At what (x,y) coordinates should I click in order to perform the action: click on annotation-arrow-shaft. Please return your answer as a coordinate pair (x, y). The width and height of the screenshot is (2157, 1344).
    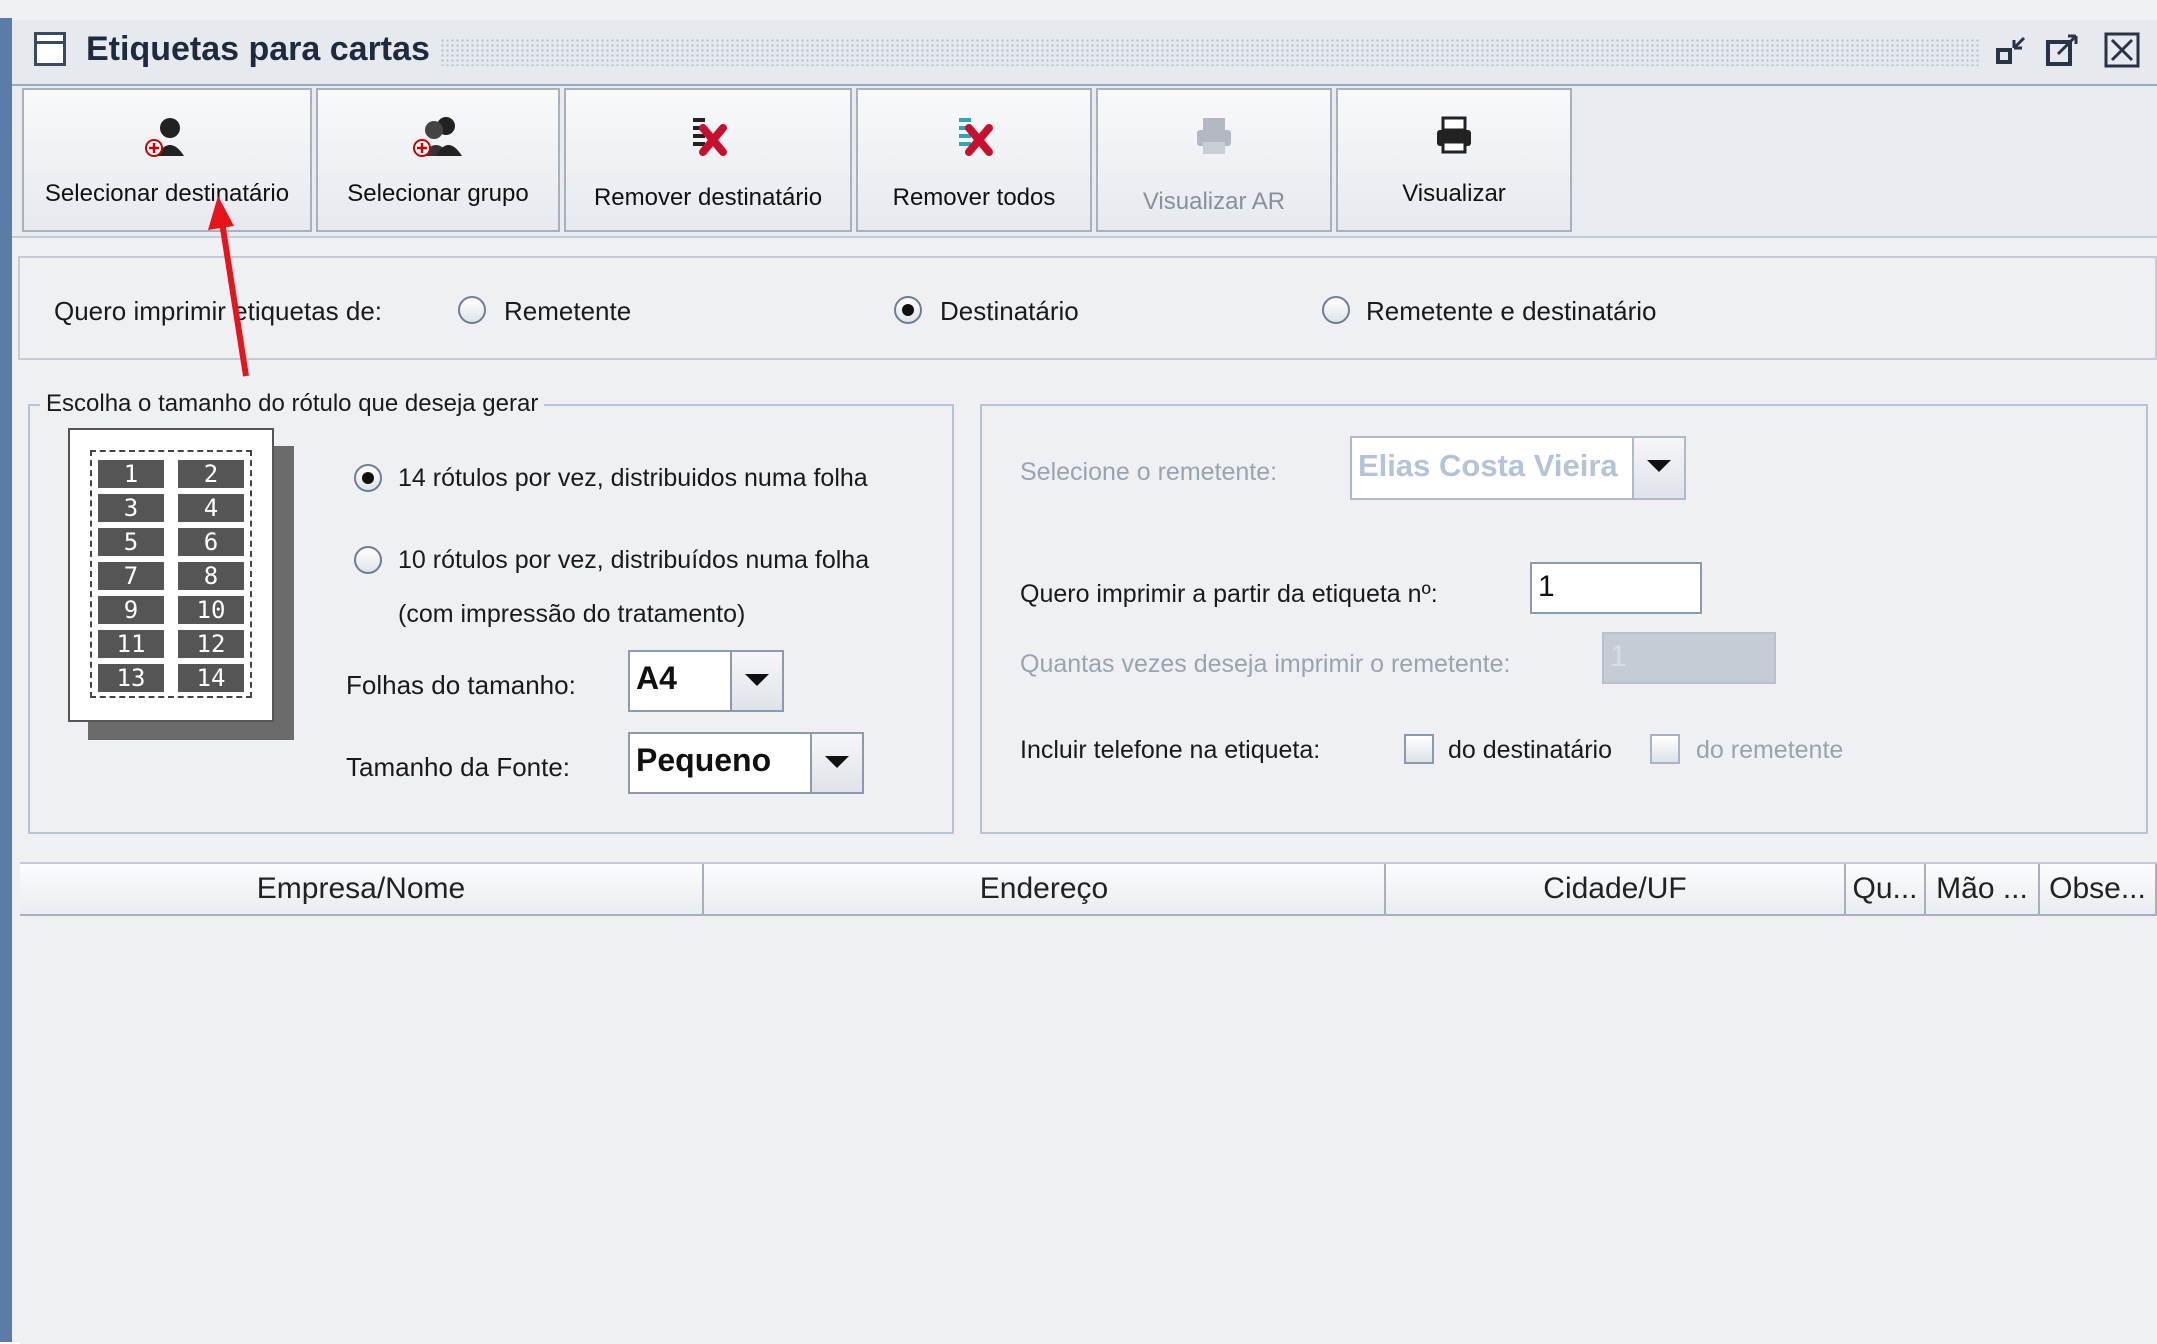
    Looking at the image, I should click on (234, 299).